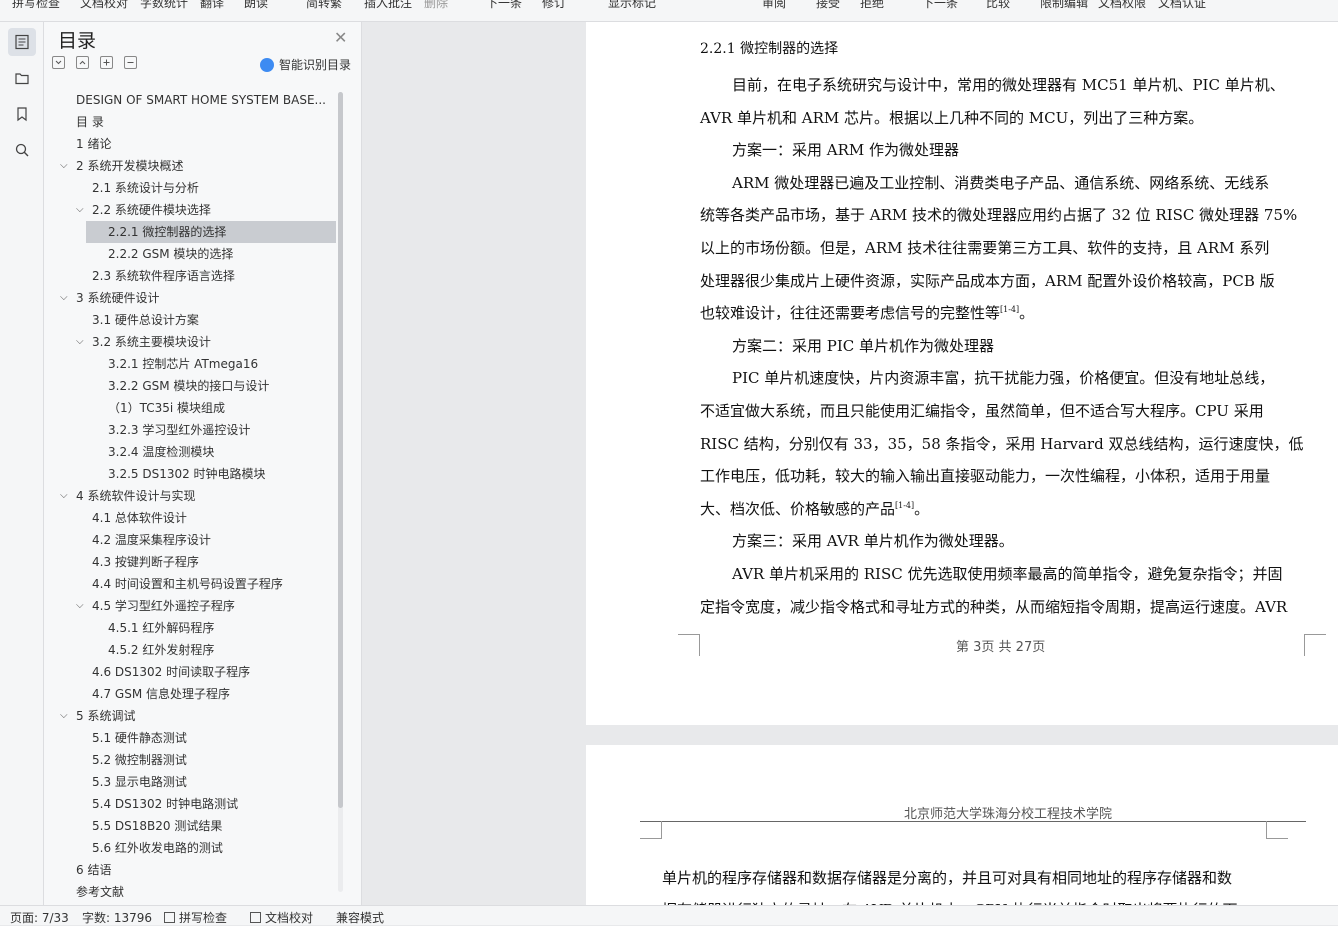 This screenshot has height=926, width=1338. What do you see at coordinates (798, 508) in the screenshot?
I see `line-text: 大、档次低、价格敏感的产品` at bounding box center [798, 508].